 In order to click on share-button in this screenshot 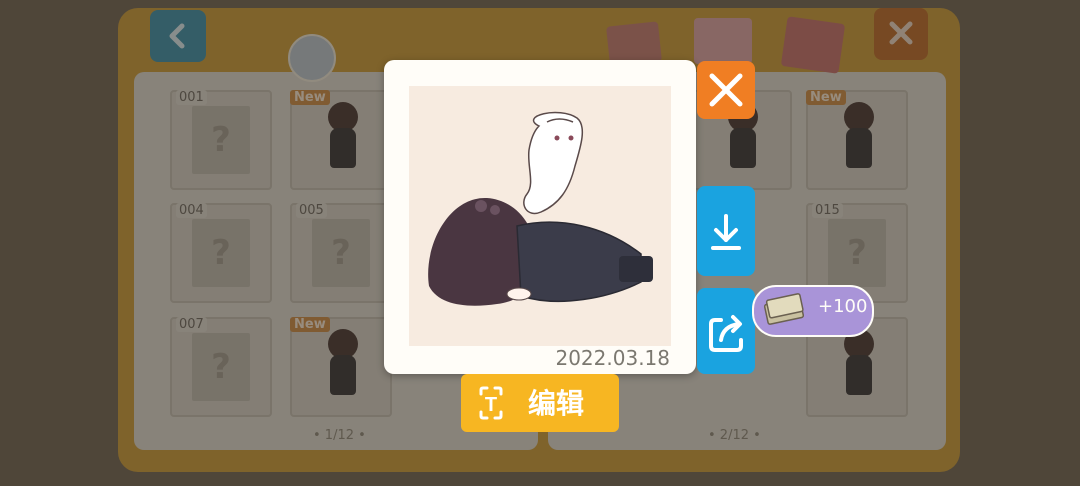, I will do `click(726, 331)`.